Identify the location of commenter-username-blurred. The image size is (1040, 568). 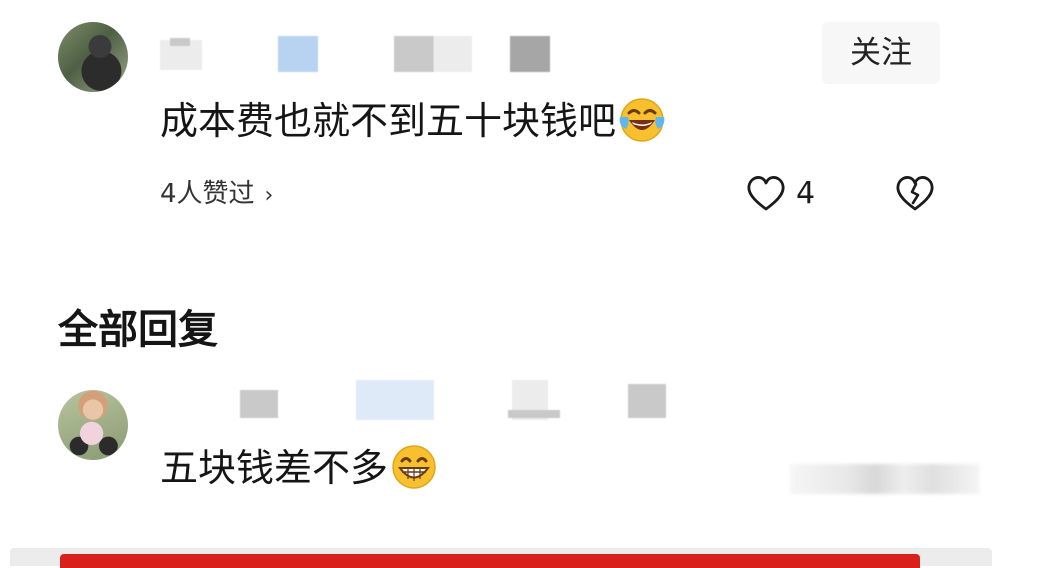
(360, 55).